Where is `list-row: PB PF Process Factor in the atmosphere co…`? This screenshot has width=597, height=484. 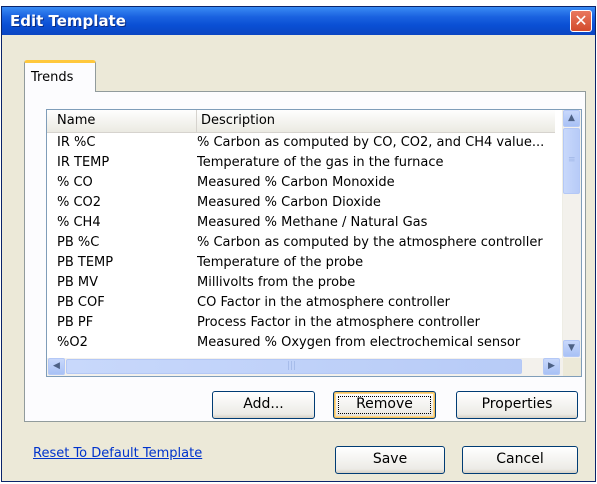 list-row: PB PF Process Factor in the atmosphere co… is located at coordinates (301, 323).